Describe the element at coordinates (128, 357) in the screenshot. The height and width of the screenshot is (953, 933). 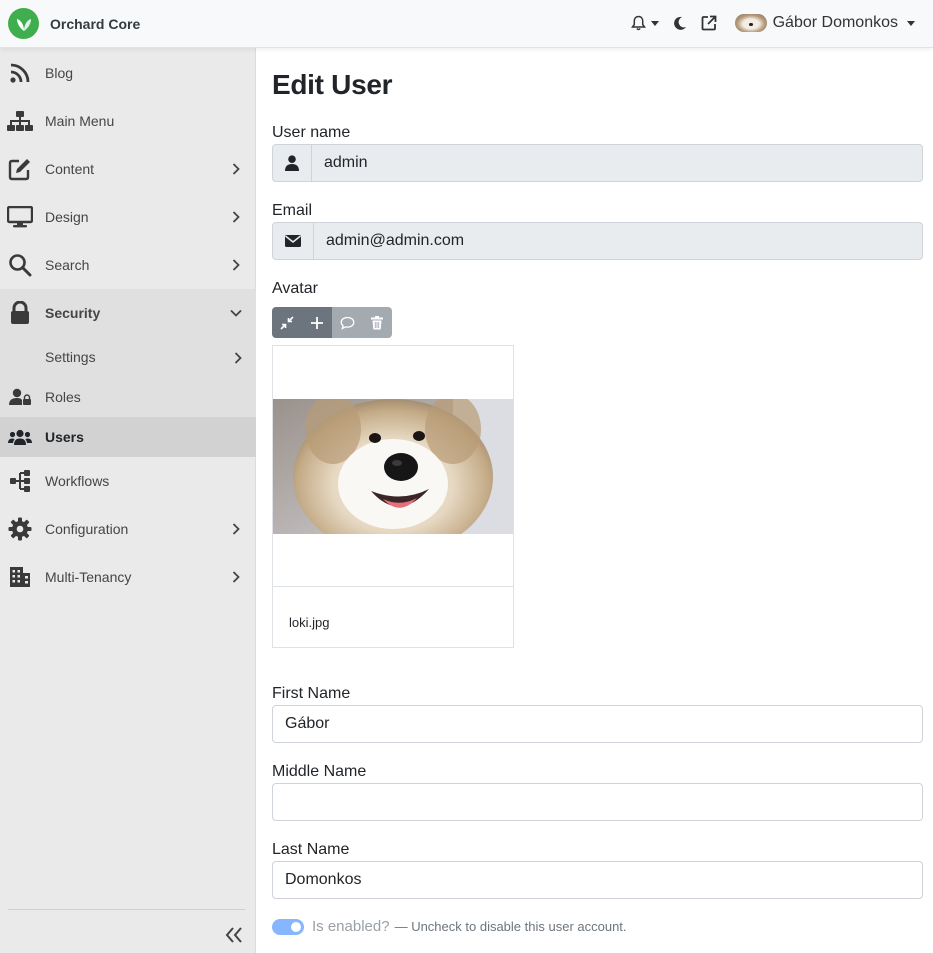
I see `sidebar-item-settings: Settings` at that location.